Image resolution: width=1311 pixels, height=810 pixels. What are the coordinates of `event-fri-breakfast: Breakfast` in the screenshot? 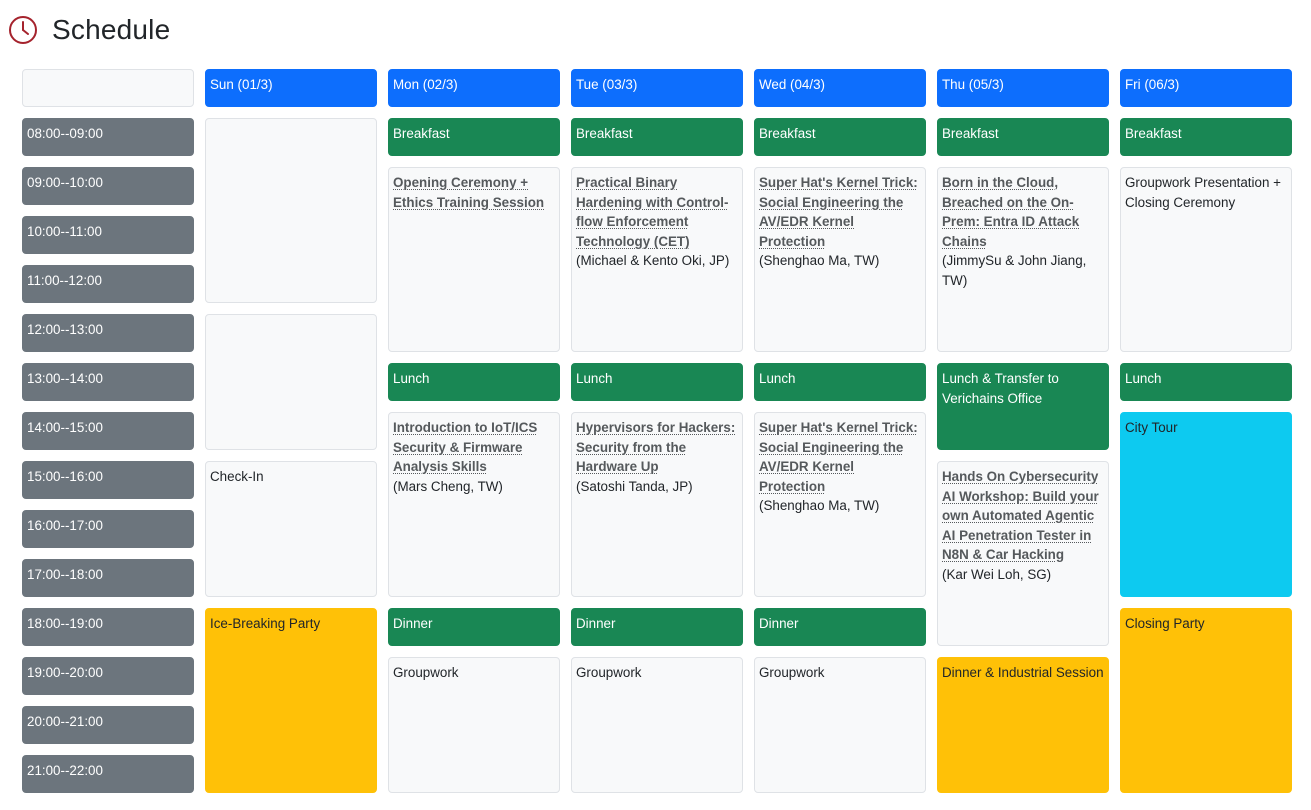 It's located at (1206, 137).